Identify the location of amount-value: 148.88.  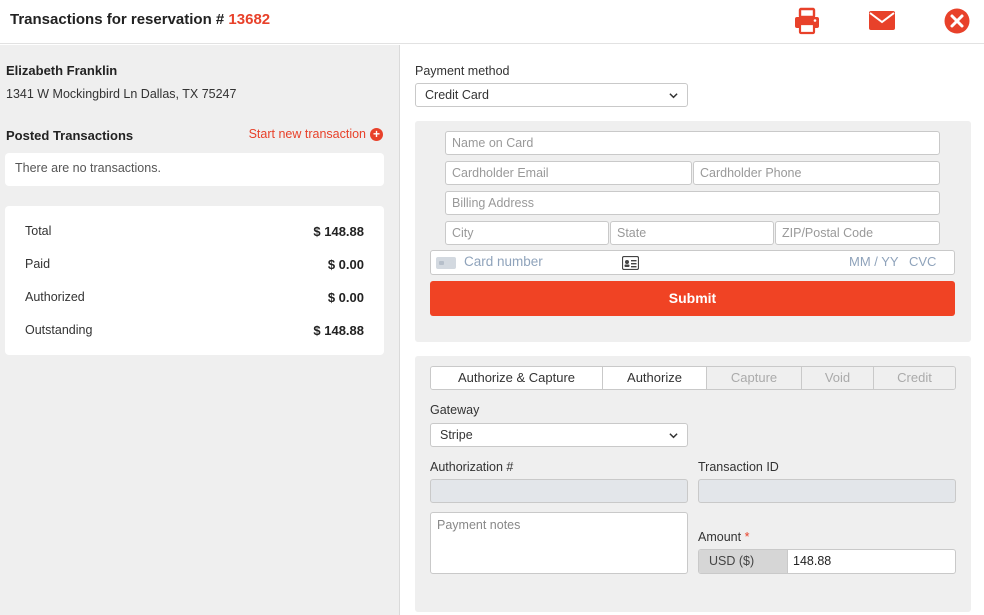
(812, 561).